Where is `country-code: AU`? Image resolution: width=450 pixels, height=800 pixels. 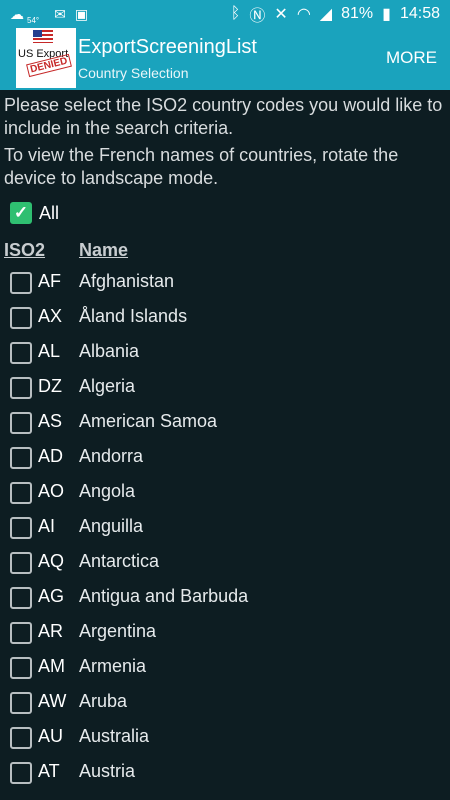 country-code: AU is located at coordinates (51, 736).